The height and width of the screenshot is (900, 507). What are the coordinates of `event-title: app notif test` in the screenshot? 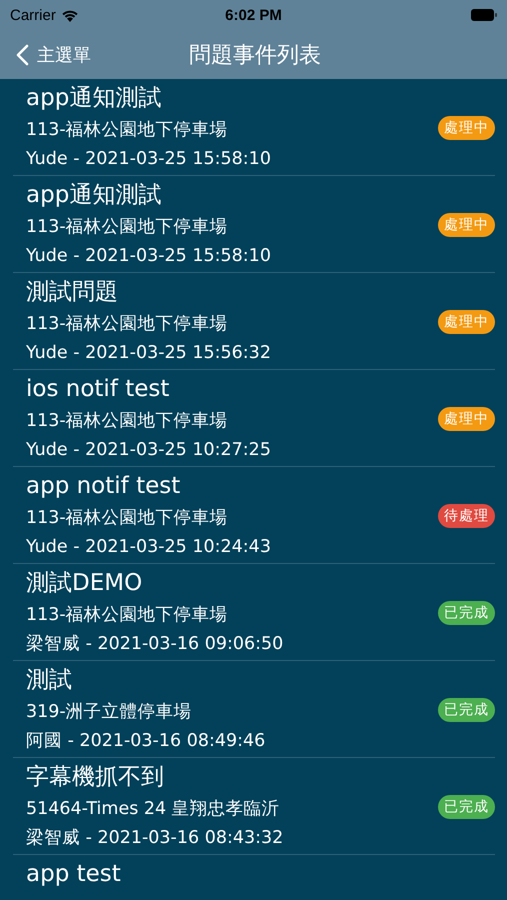 It's located at (104, 486).